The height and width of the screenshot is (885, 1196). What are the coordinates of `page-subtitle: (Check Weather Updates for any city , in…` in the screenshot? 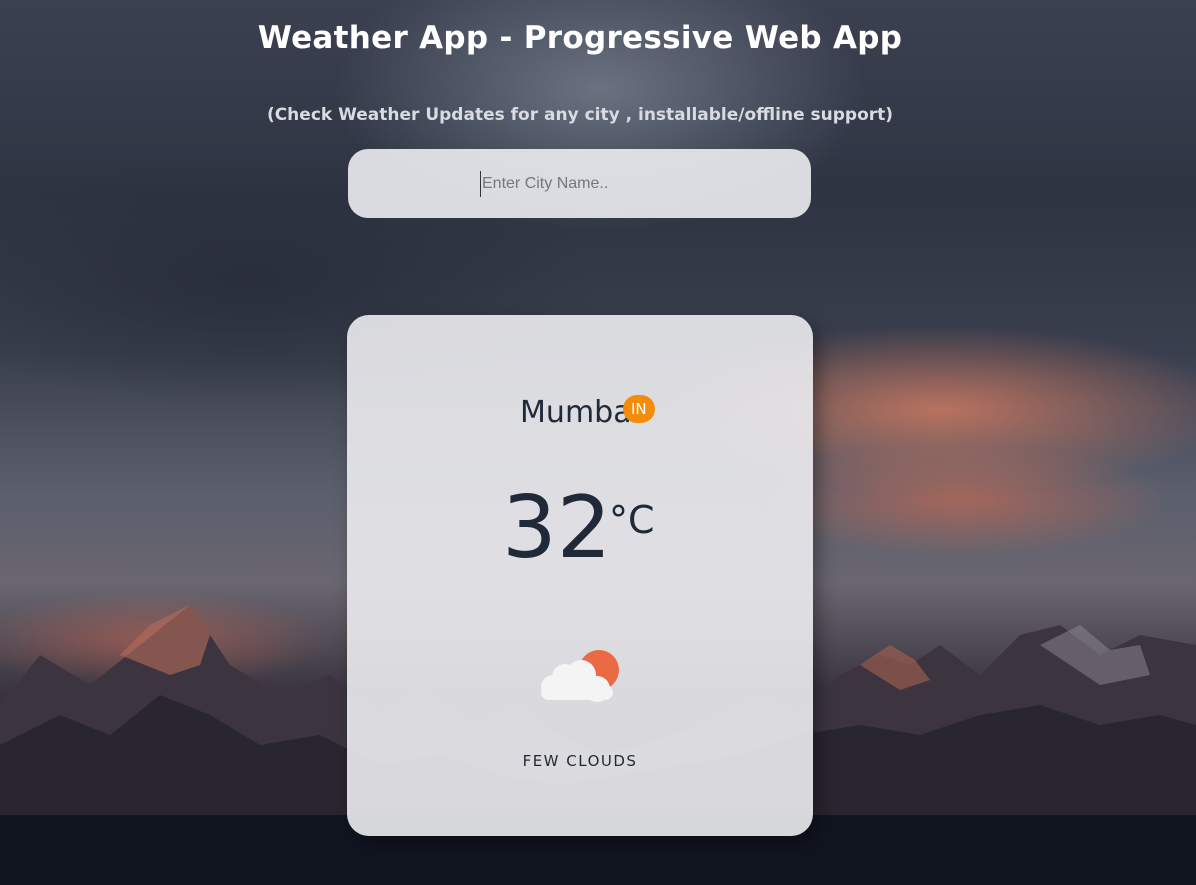 It's located at (580, 115).